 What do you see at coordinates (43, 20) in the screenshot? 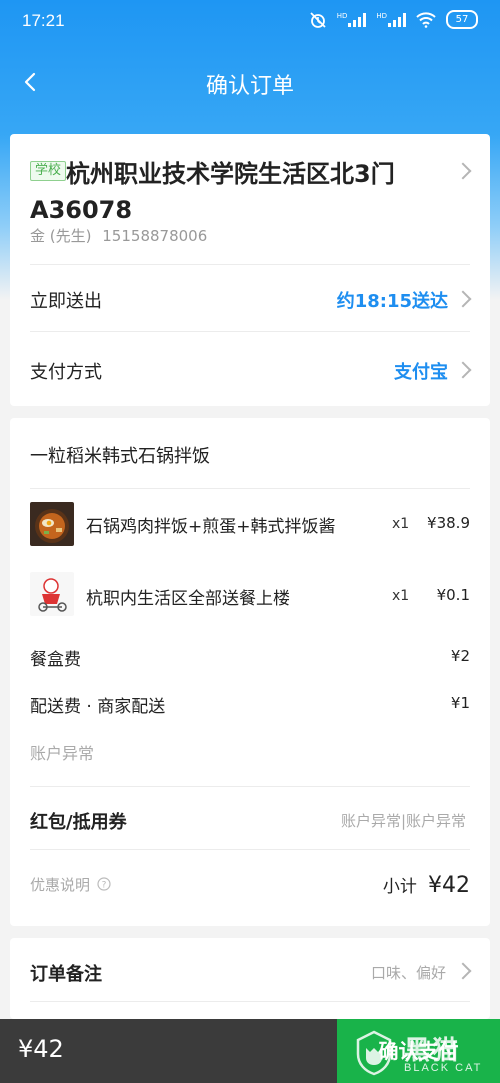
I see `status-time: 17:21` at bounding box center [43, 20].